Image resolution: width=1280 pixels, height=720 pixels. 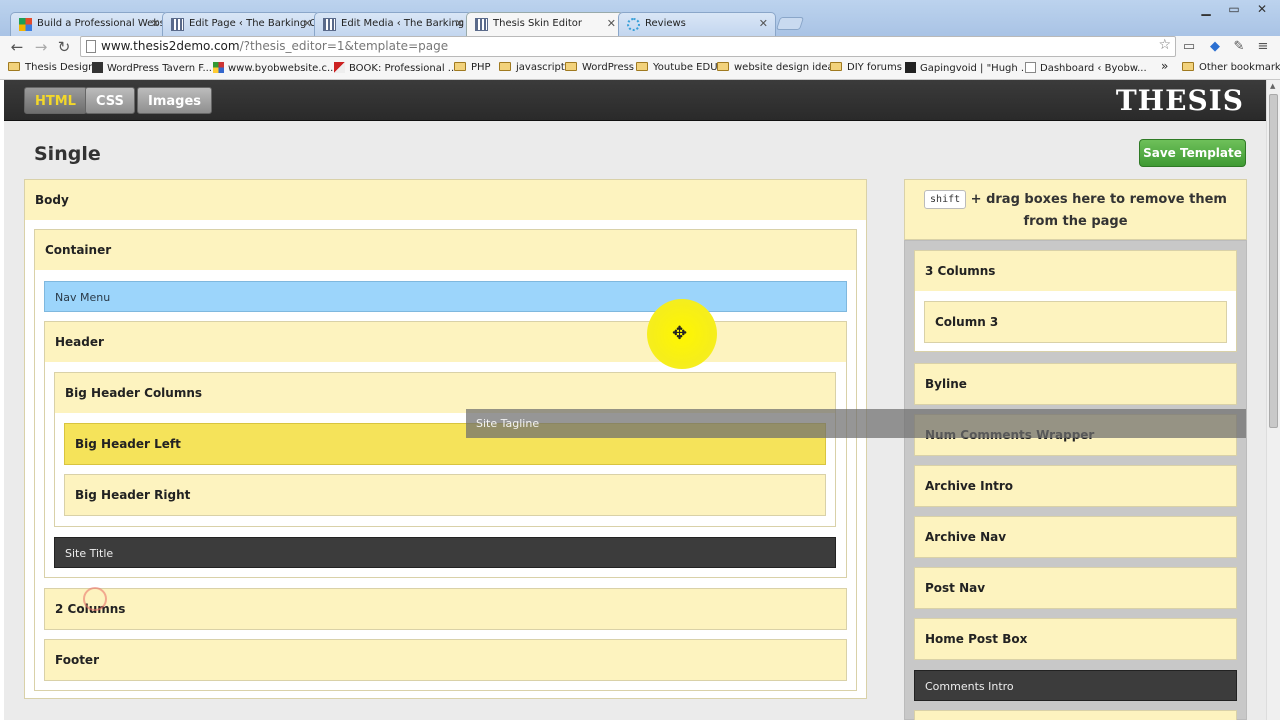 What do you see at coordinates (175, 100) in the screenshot?
I see `images-mode-button: Images` at bounding box center [175, 100].